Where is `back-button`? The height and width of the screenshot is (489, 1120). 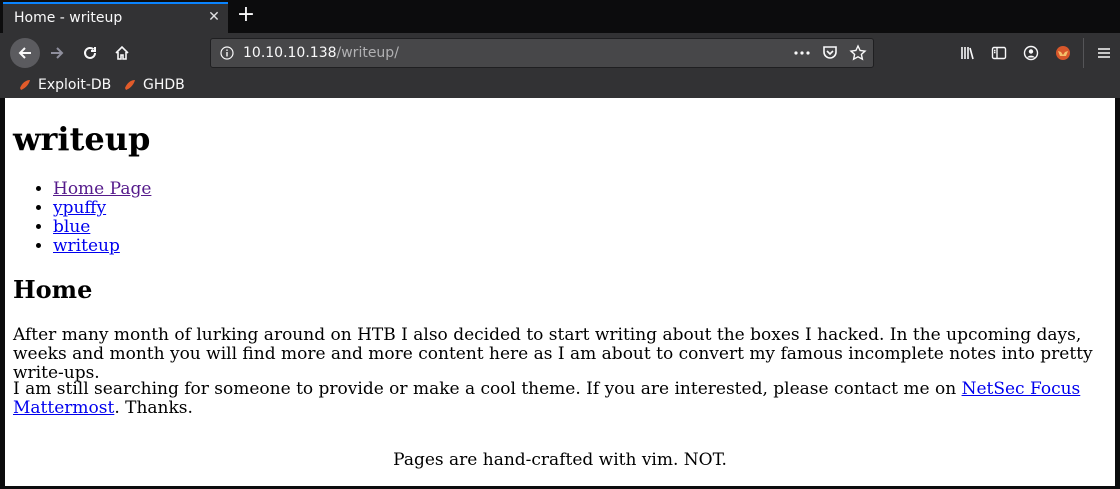 back-button is located at coordinates (25, 53).